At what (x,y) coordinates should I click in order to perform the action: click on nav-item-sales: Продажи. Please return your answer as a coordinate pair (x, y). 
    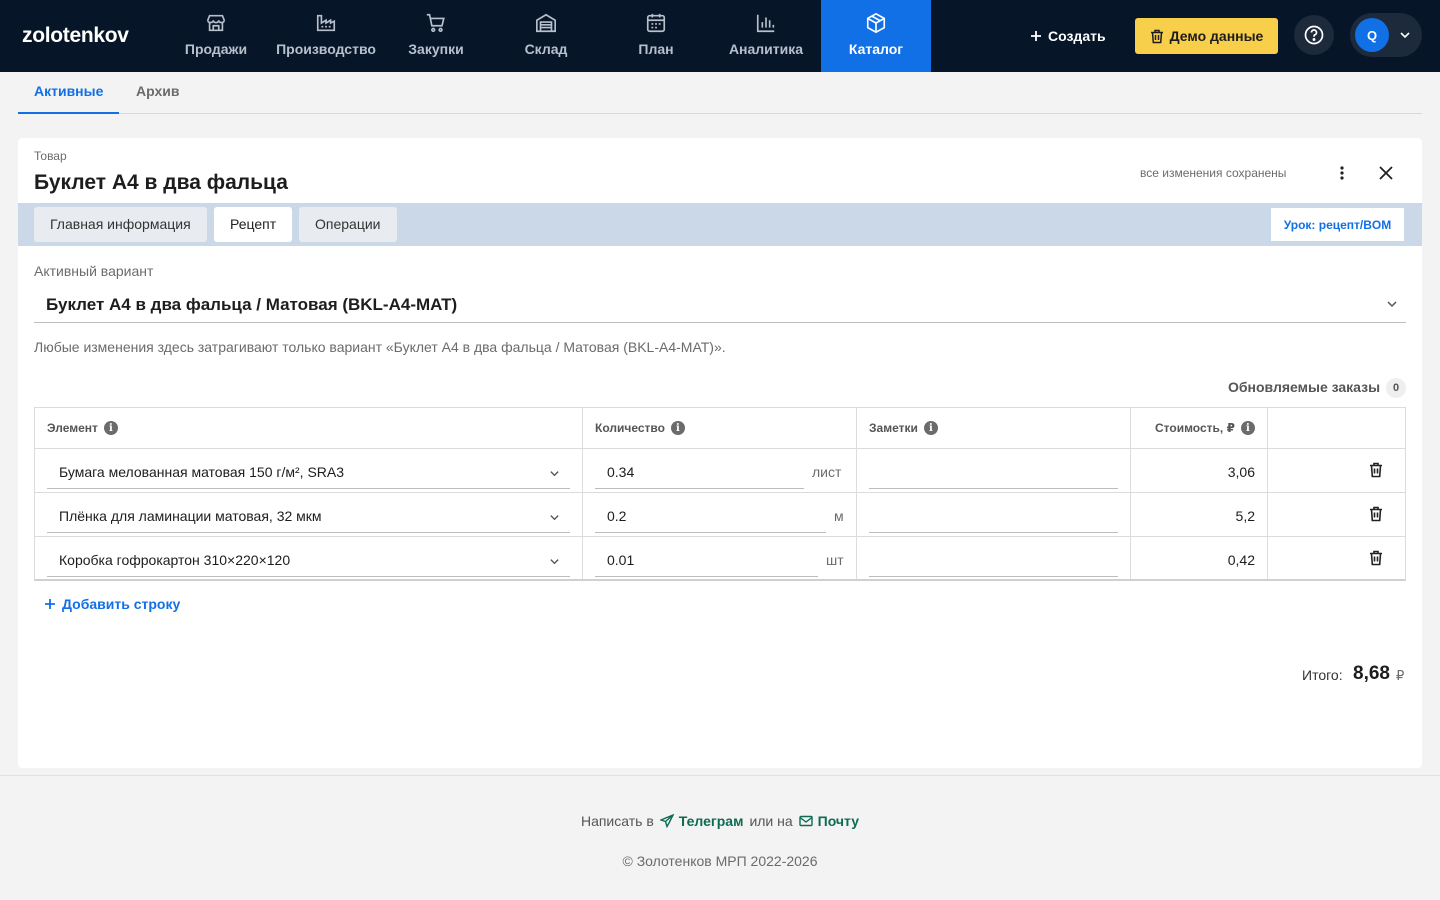
    Looking at the image, I should click on (216, 36).